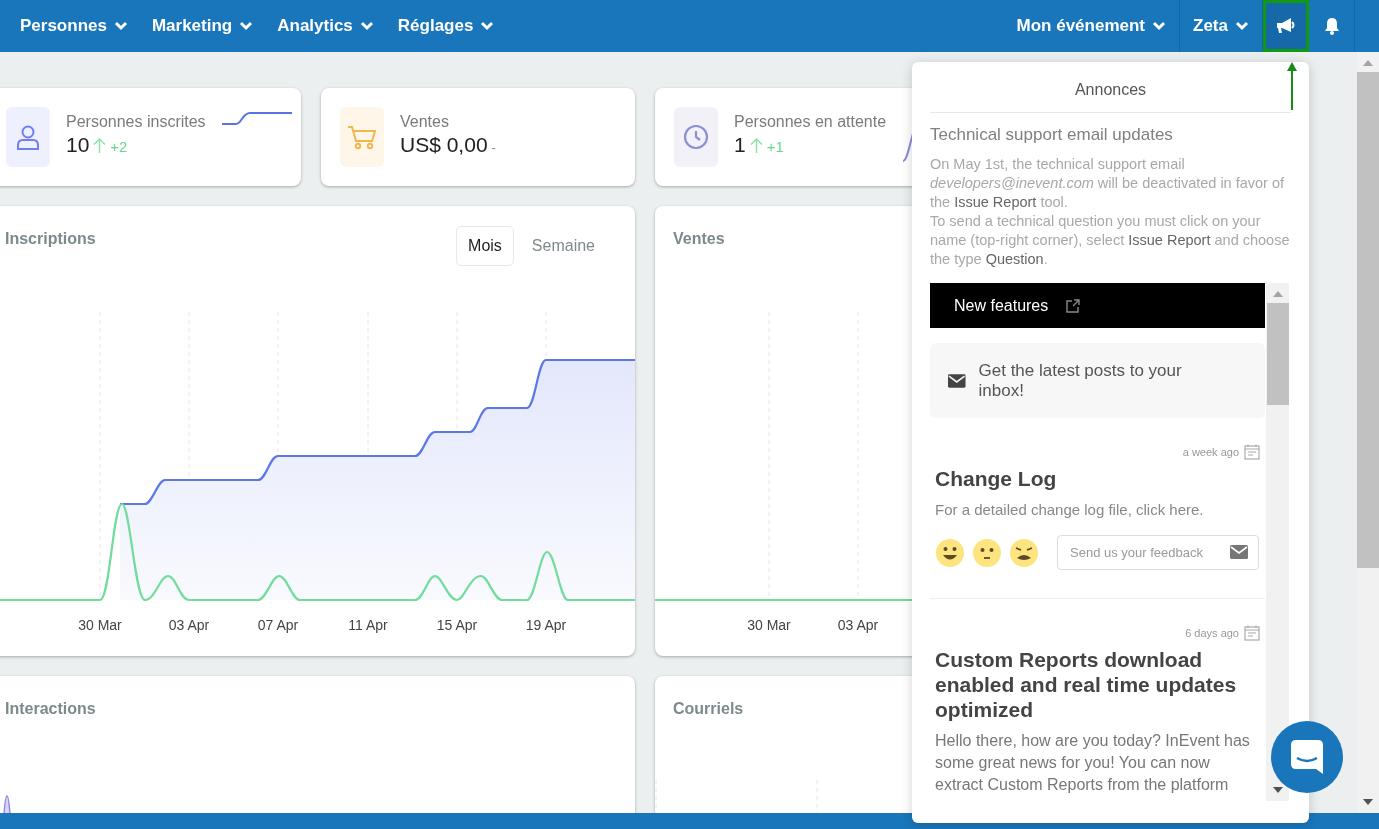 This screenshot has width=1379, height=829. Describe the element at coordinates (50, 239) in the screenshot. I see `chart-title: Inscriptions` at that location.